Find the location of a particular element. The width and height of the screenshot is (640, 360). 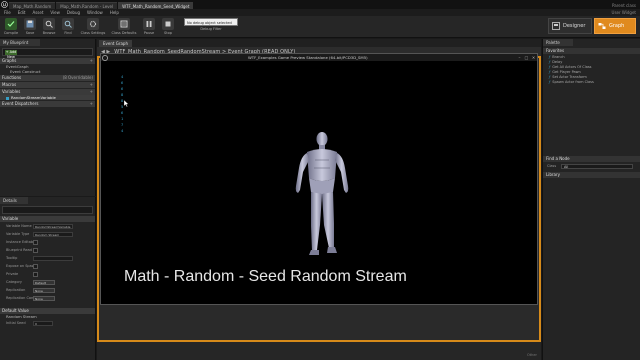

class-defaults-button: Class Defaults is located at coordinates (124, 27).